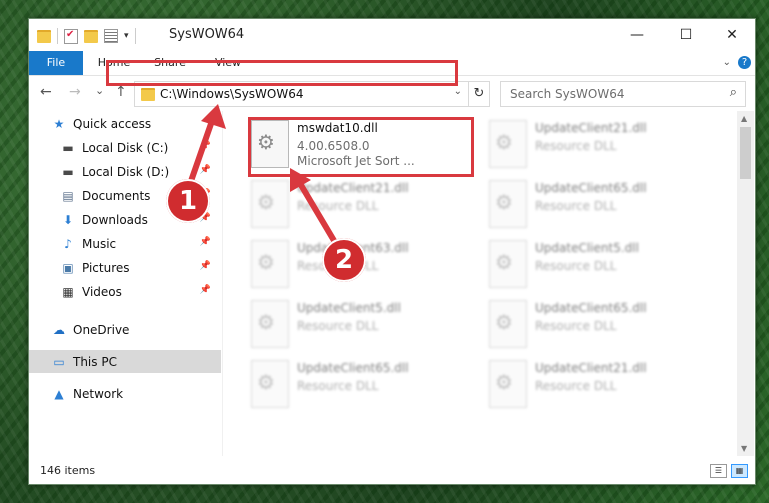 The width and height of the screenshot is (769, 503). I want to click on forward-button: →, so click(75, 92).